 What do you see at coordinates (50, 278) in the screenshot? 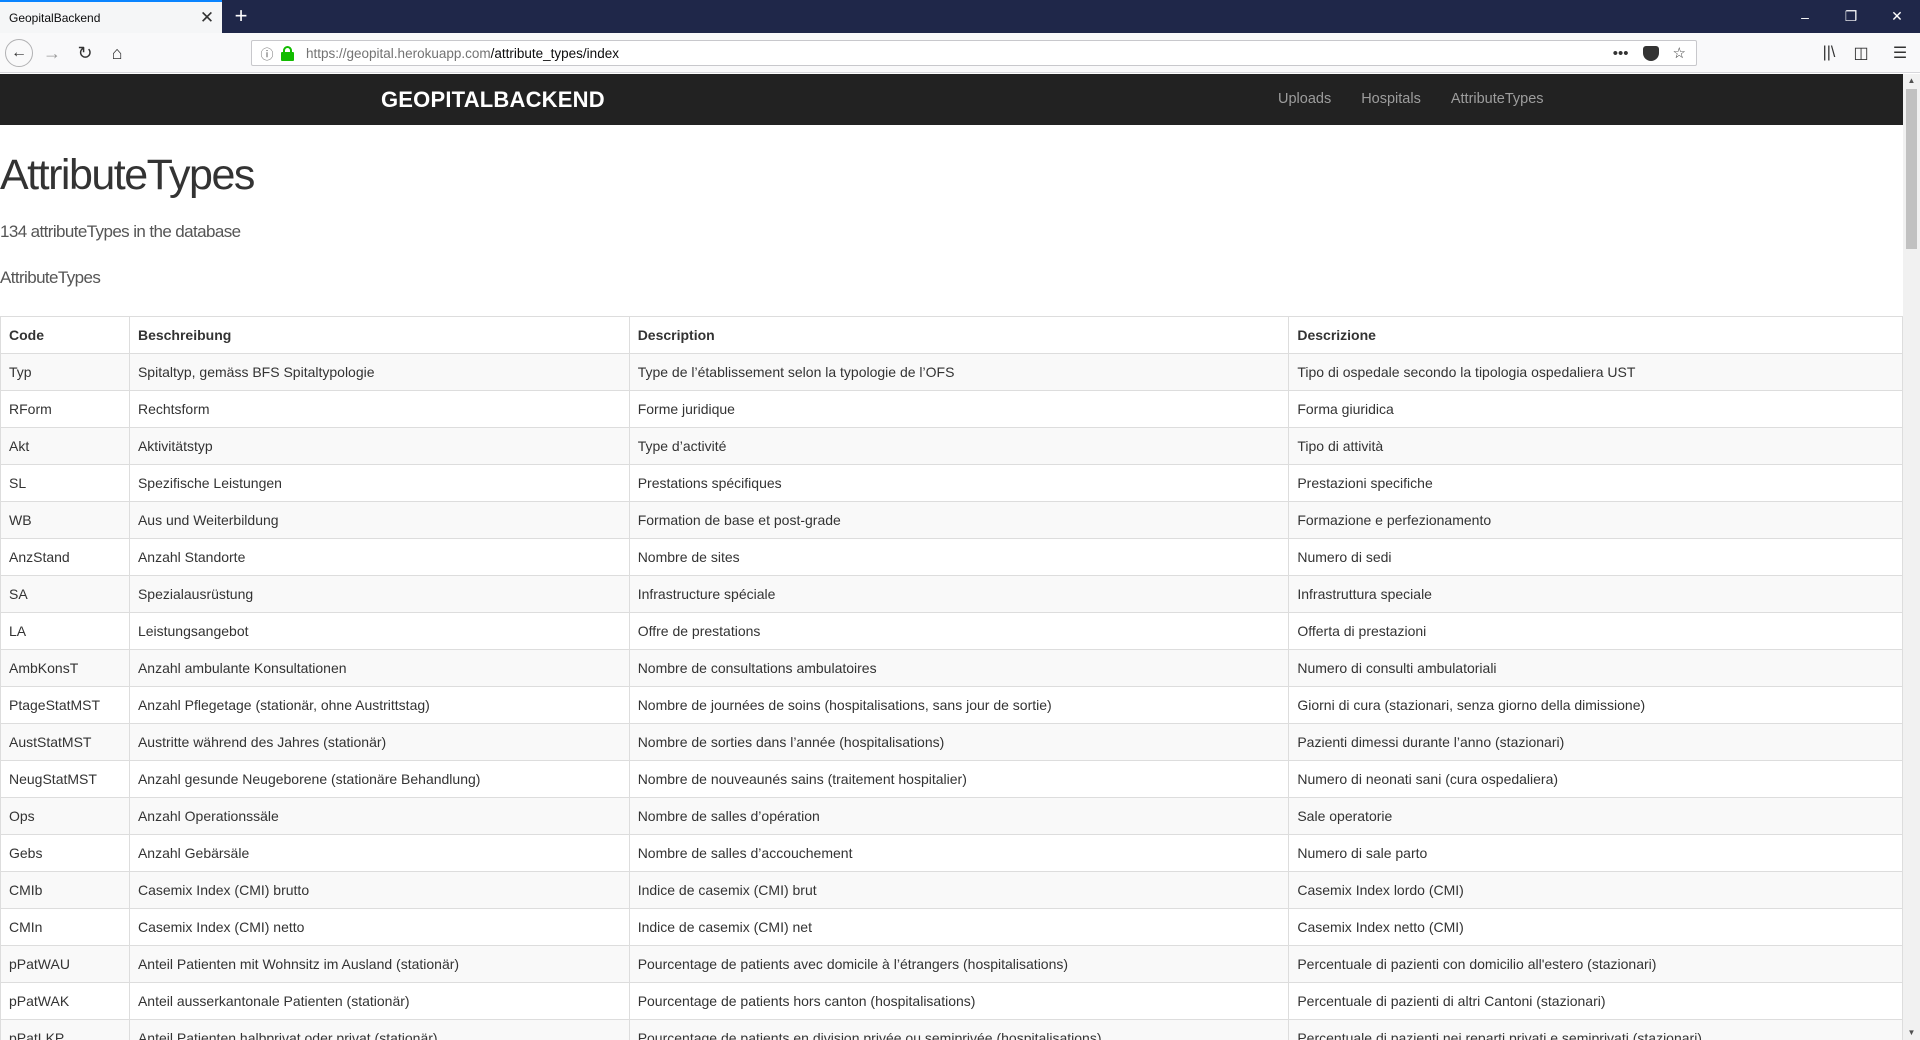
I see `table-caption: AttributeTypes` at bounding box center [50, 278].